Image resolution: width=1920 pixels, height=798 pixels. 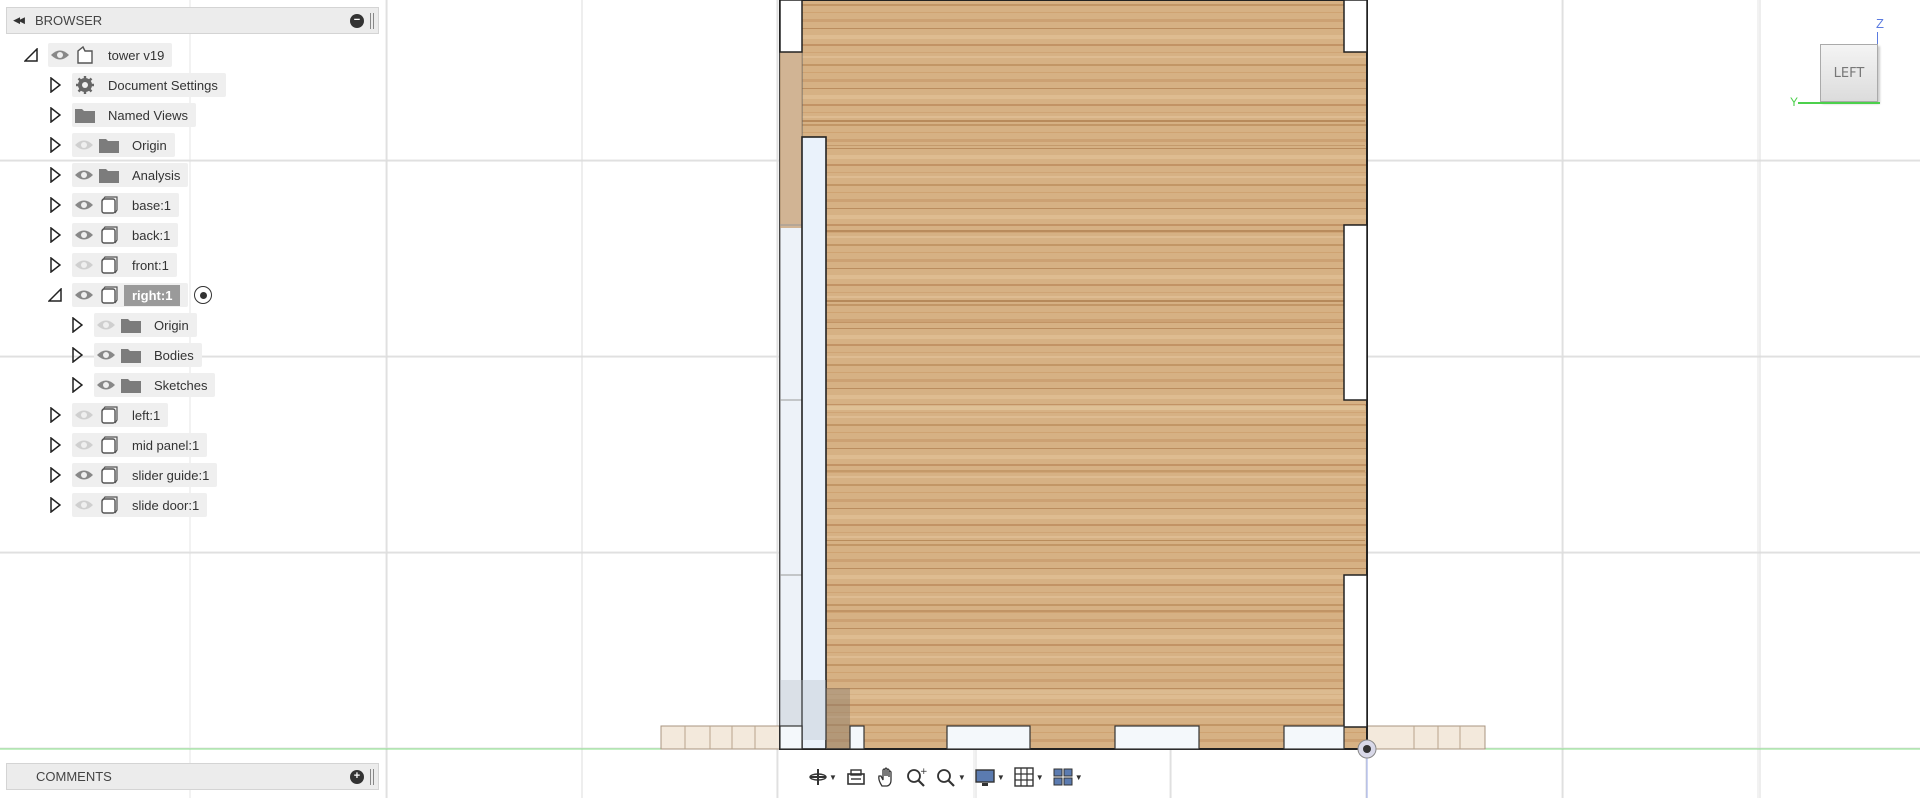 I want to click on browser-item-back-1: back:1, so click(x=112, y=235).